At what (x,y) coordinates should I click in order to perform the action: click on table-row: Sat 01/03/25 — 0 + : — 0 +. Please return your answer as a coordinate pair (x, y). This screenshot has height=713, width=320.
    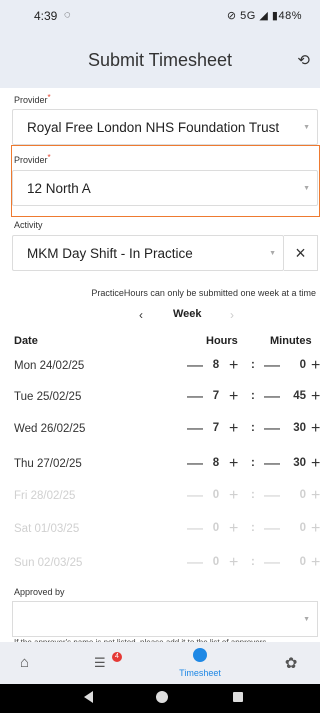
    Looking at the image, I should click on (160, 530).